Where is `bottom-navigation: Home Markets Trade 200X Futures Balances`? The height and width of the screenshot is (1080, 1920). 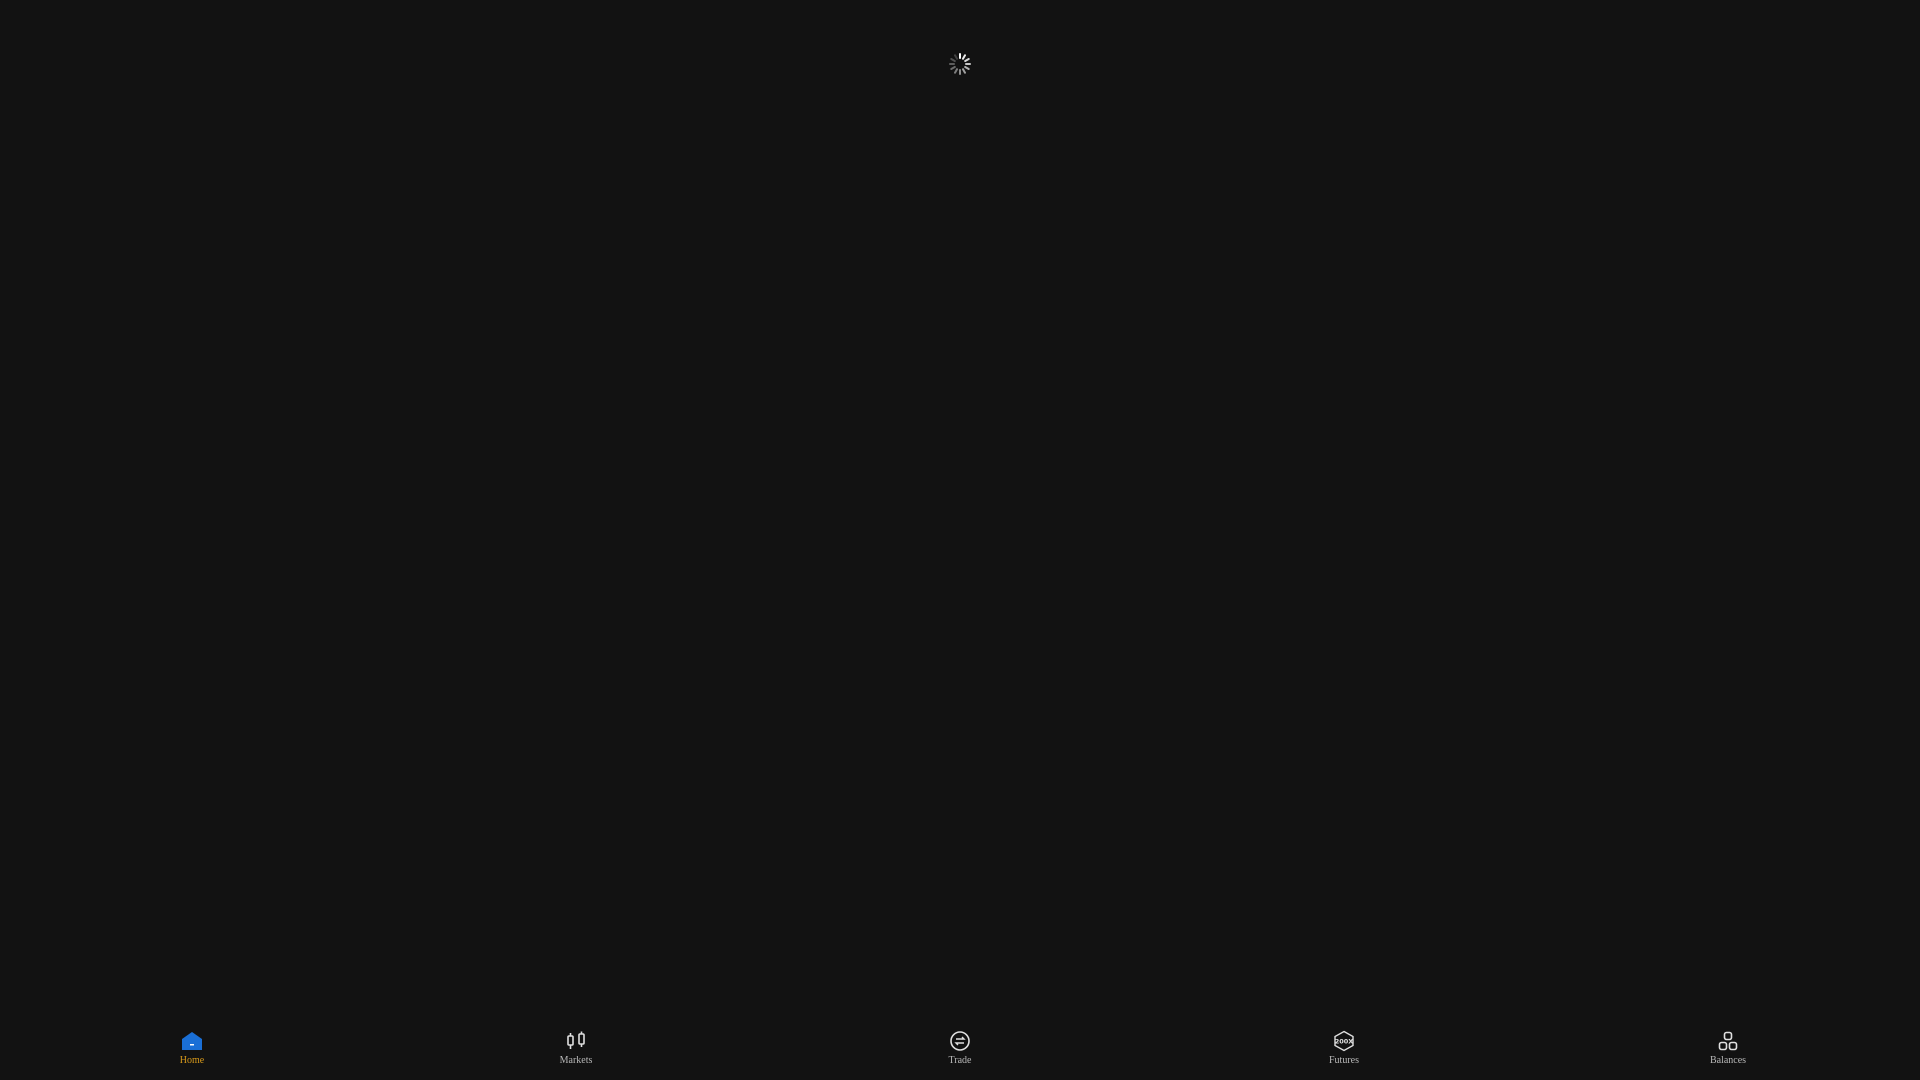
bottom-navigation: Home Markets Trade 200X Futures Balances is located at coordinates (960, 1055).